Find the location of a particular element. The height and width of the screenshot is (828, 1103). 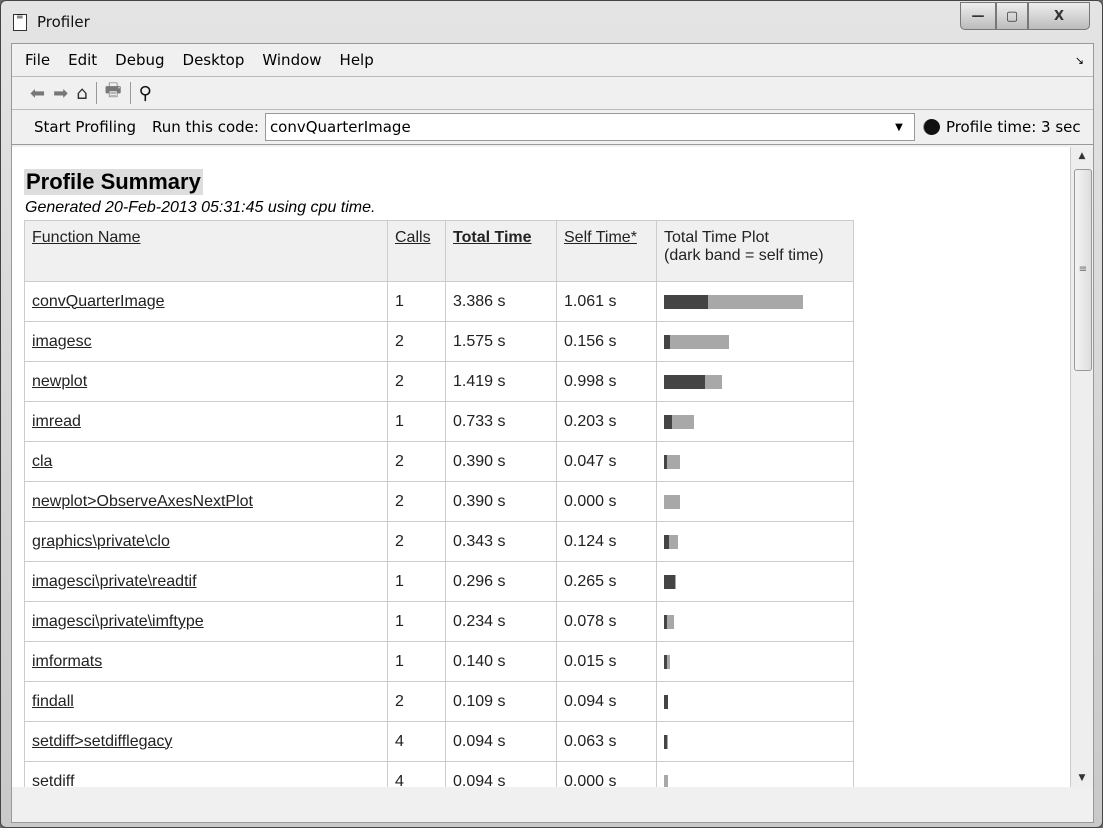

function-link: imformats is located at coordinates (67, 661).